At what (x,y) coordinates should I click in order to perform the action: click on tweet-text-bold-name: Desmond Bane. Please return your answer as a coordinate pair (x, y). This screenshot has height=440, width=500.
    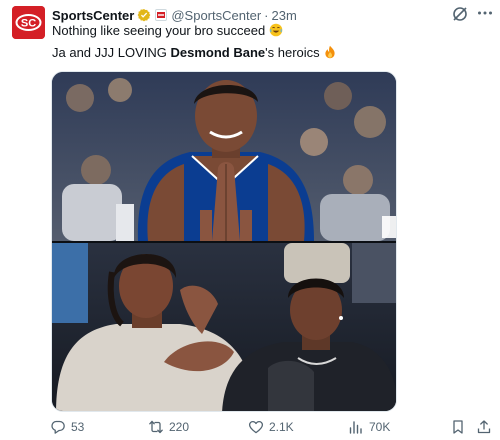
    Looking at the image, I should click on (218, 52).